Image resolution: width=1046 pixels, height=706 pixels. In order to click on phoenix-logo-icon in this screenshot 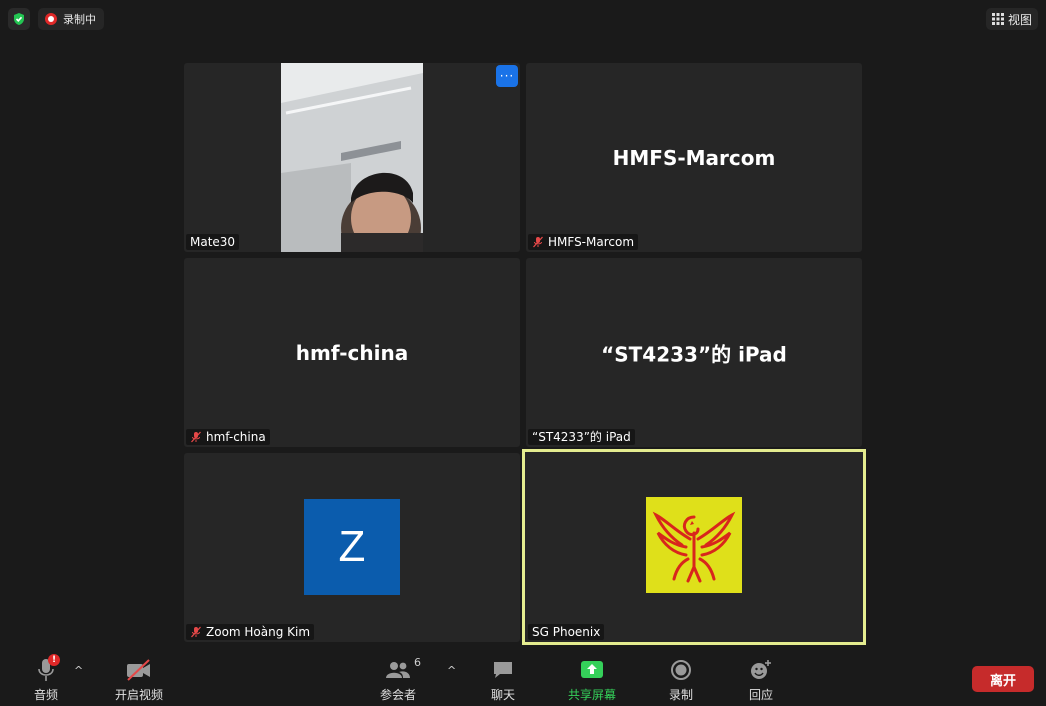, I will do `click(694, 545)`.